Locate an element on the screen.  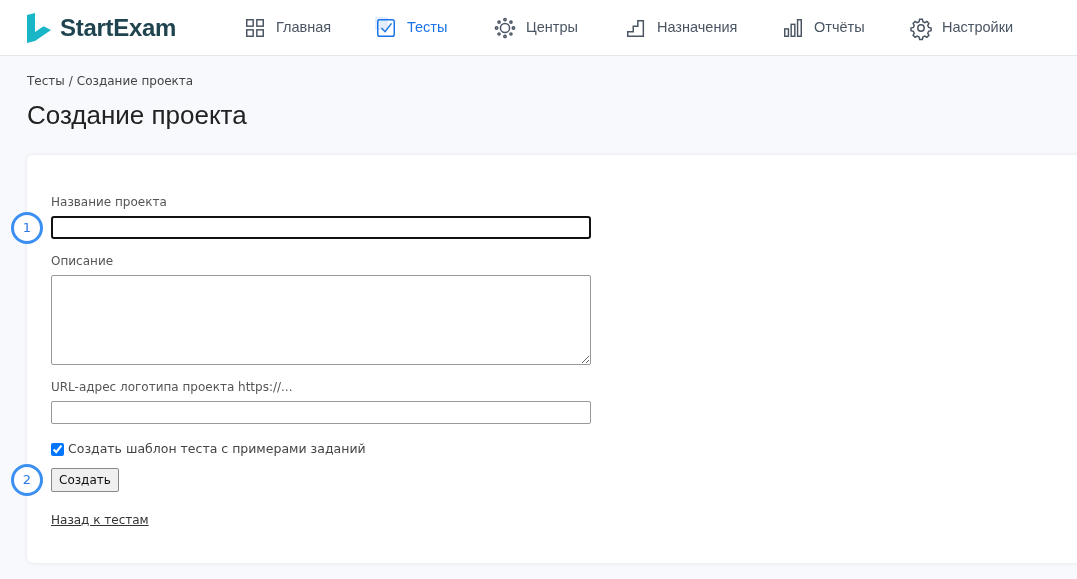
field-label: Описание is located at coordinates (83, 262).